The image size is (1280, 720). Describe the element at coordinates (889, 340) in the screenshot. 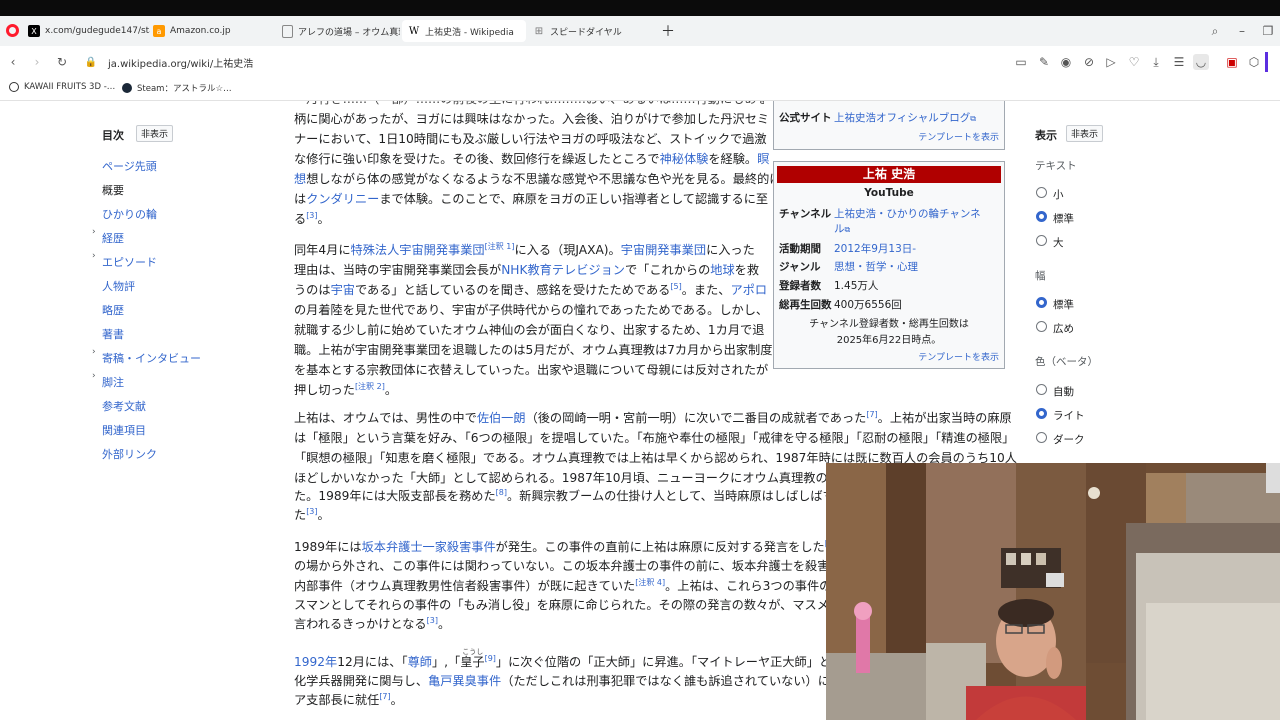

I see `ib-note-date: 2025年6月22日時点。` at that location.